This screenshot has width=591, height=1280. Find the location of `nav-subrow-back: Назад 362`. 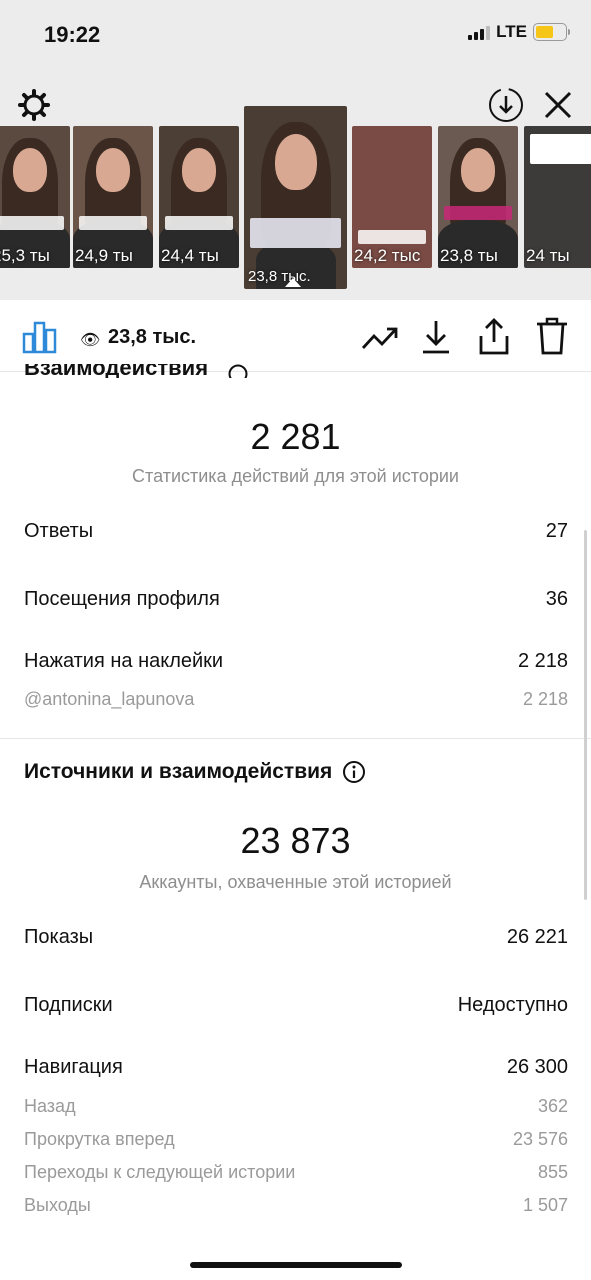

nav-subrow-back: Назад 362 is located at coordinates (296, 1106).